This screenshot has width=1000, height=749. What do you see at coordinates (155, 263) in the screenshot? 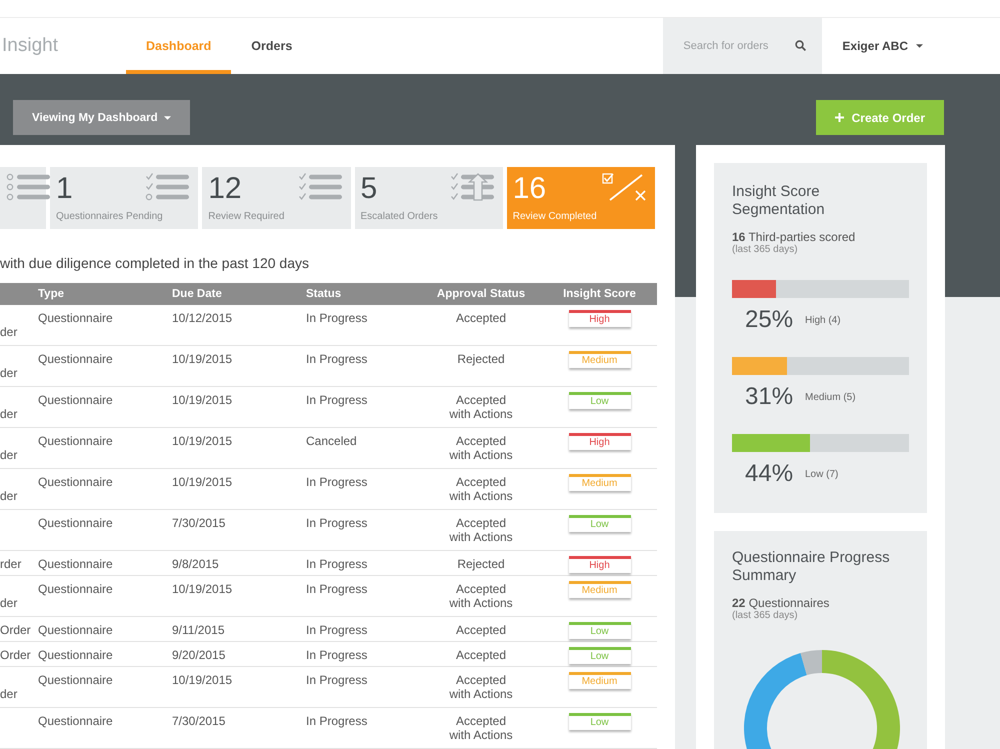
I see `table-caption: with due diligence completed in the past 120 days` at bounding box center [155, 263].